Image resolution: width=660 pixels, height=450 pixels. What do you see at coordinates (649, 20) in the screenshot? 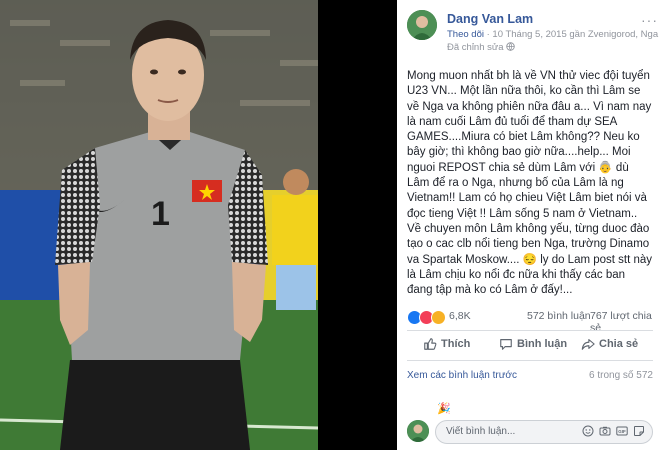
I see `more-options-icon: ···` at bounding box center [649, 20].